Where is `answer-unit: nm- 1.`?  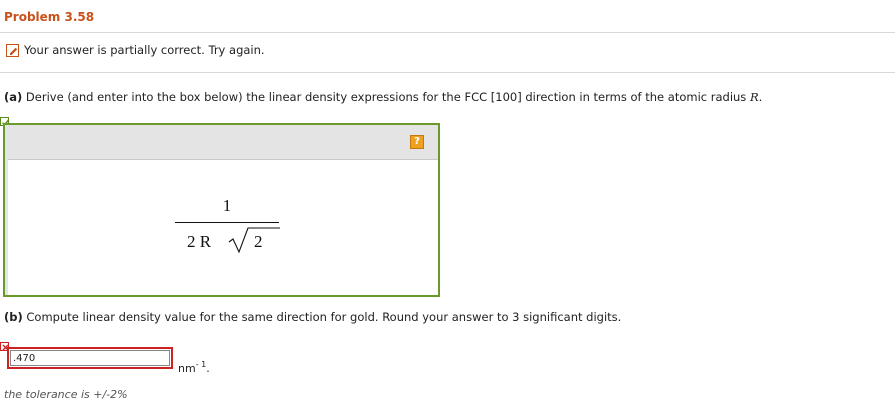 answer-unit: nm- 1. is located at coordinates (194, 367).